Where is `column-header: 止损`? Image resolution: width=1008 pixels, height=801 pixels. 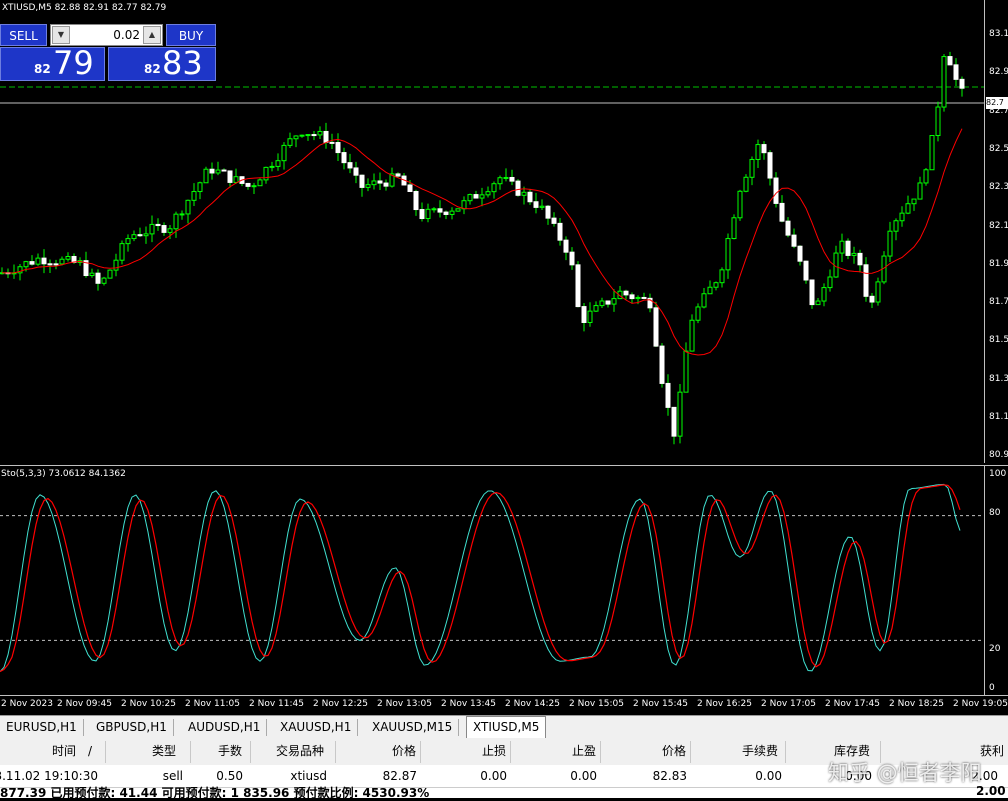 column-header: 止损 is located at coordinates (494, 752).